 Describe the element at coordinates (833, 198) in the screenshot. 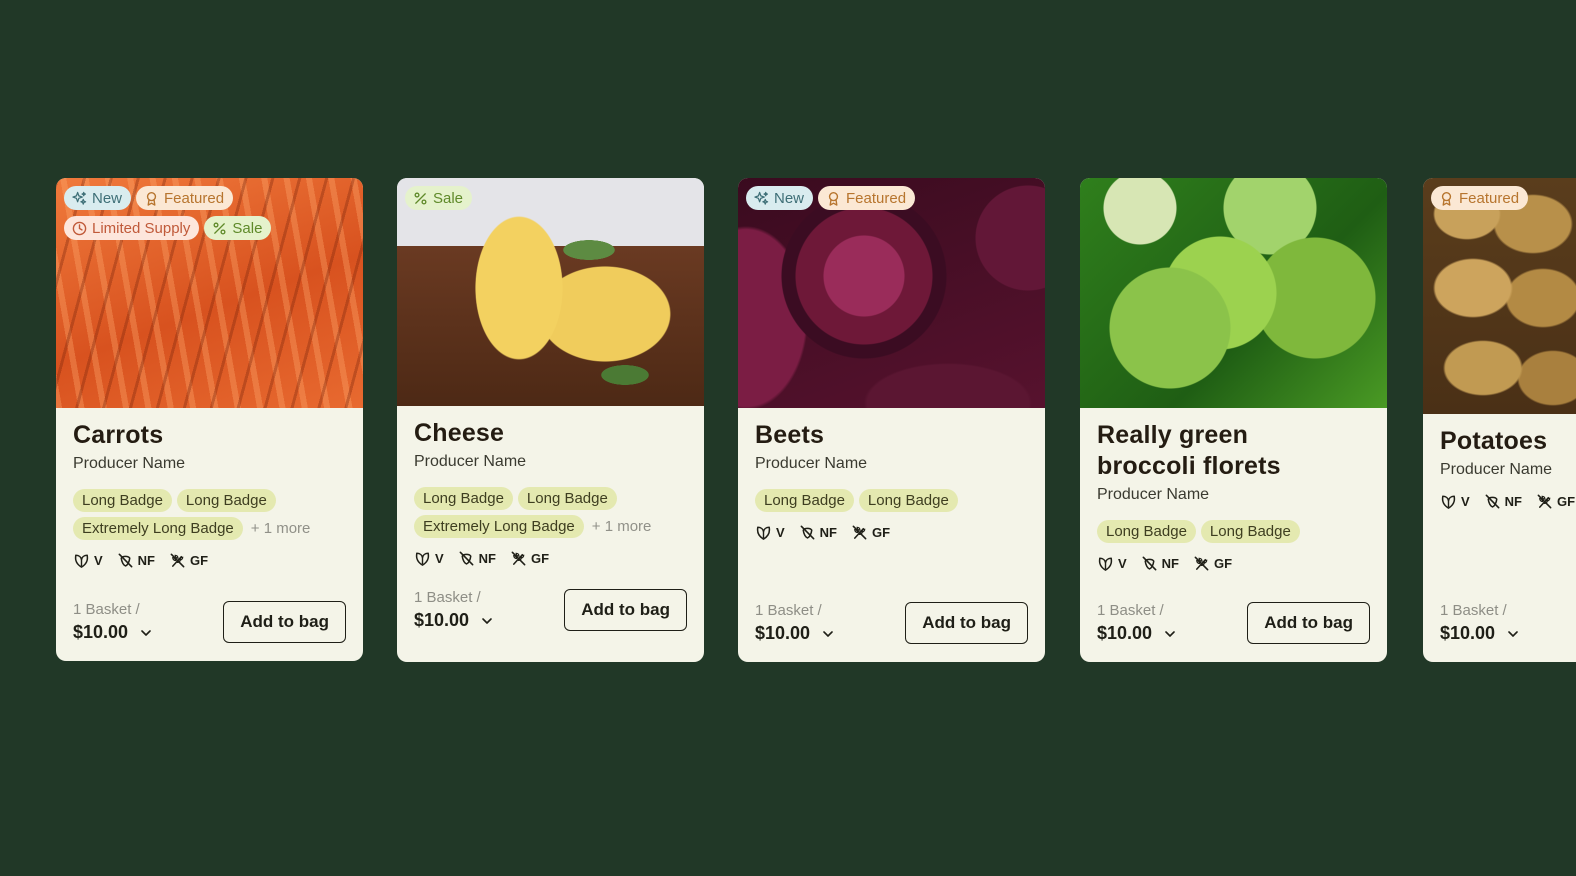

I see `award-icon` at that location.